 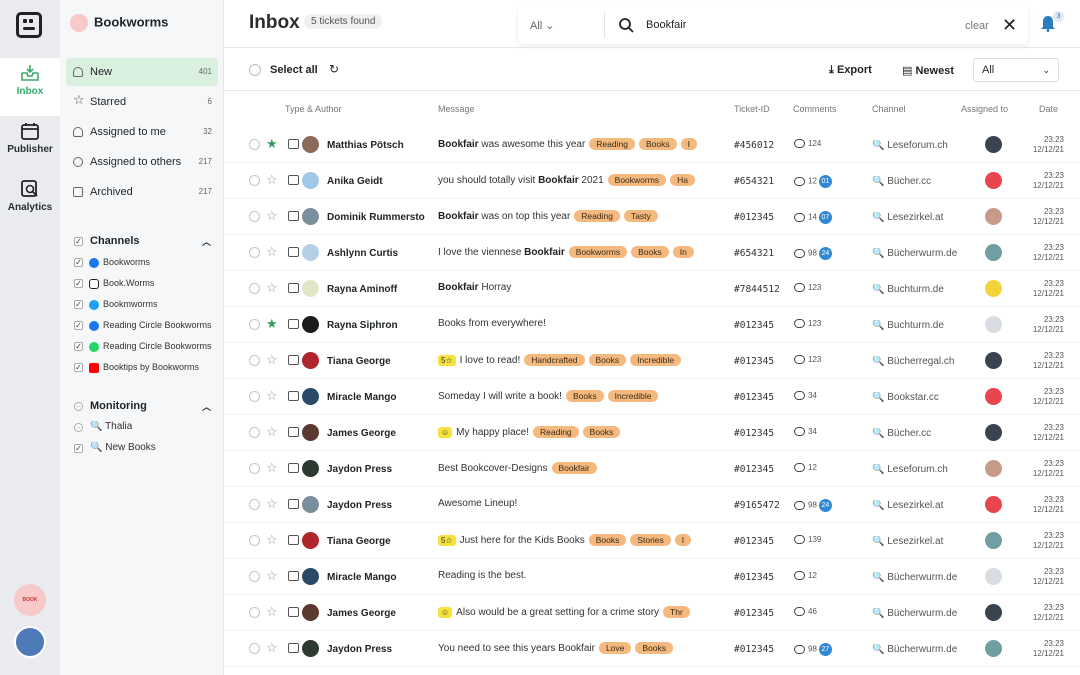 What do you see at coordinates (805, 612) in the screenshot?
I see `comments-cell: 46` at bounding box center [805, 612].